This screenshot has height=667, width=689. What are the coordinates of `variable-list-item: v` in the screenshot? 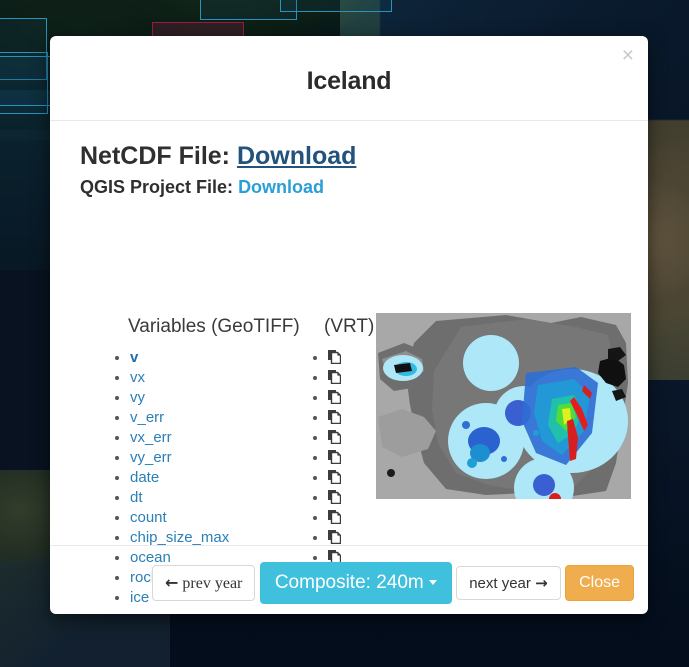 It's located at (179, 358).